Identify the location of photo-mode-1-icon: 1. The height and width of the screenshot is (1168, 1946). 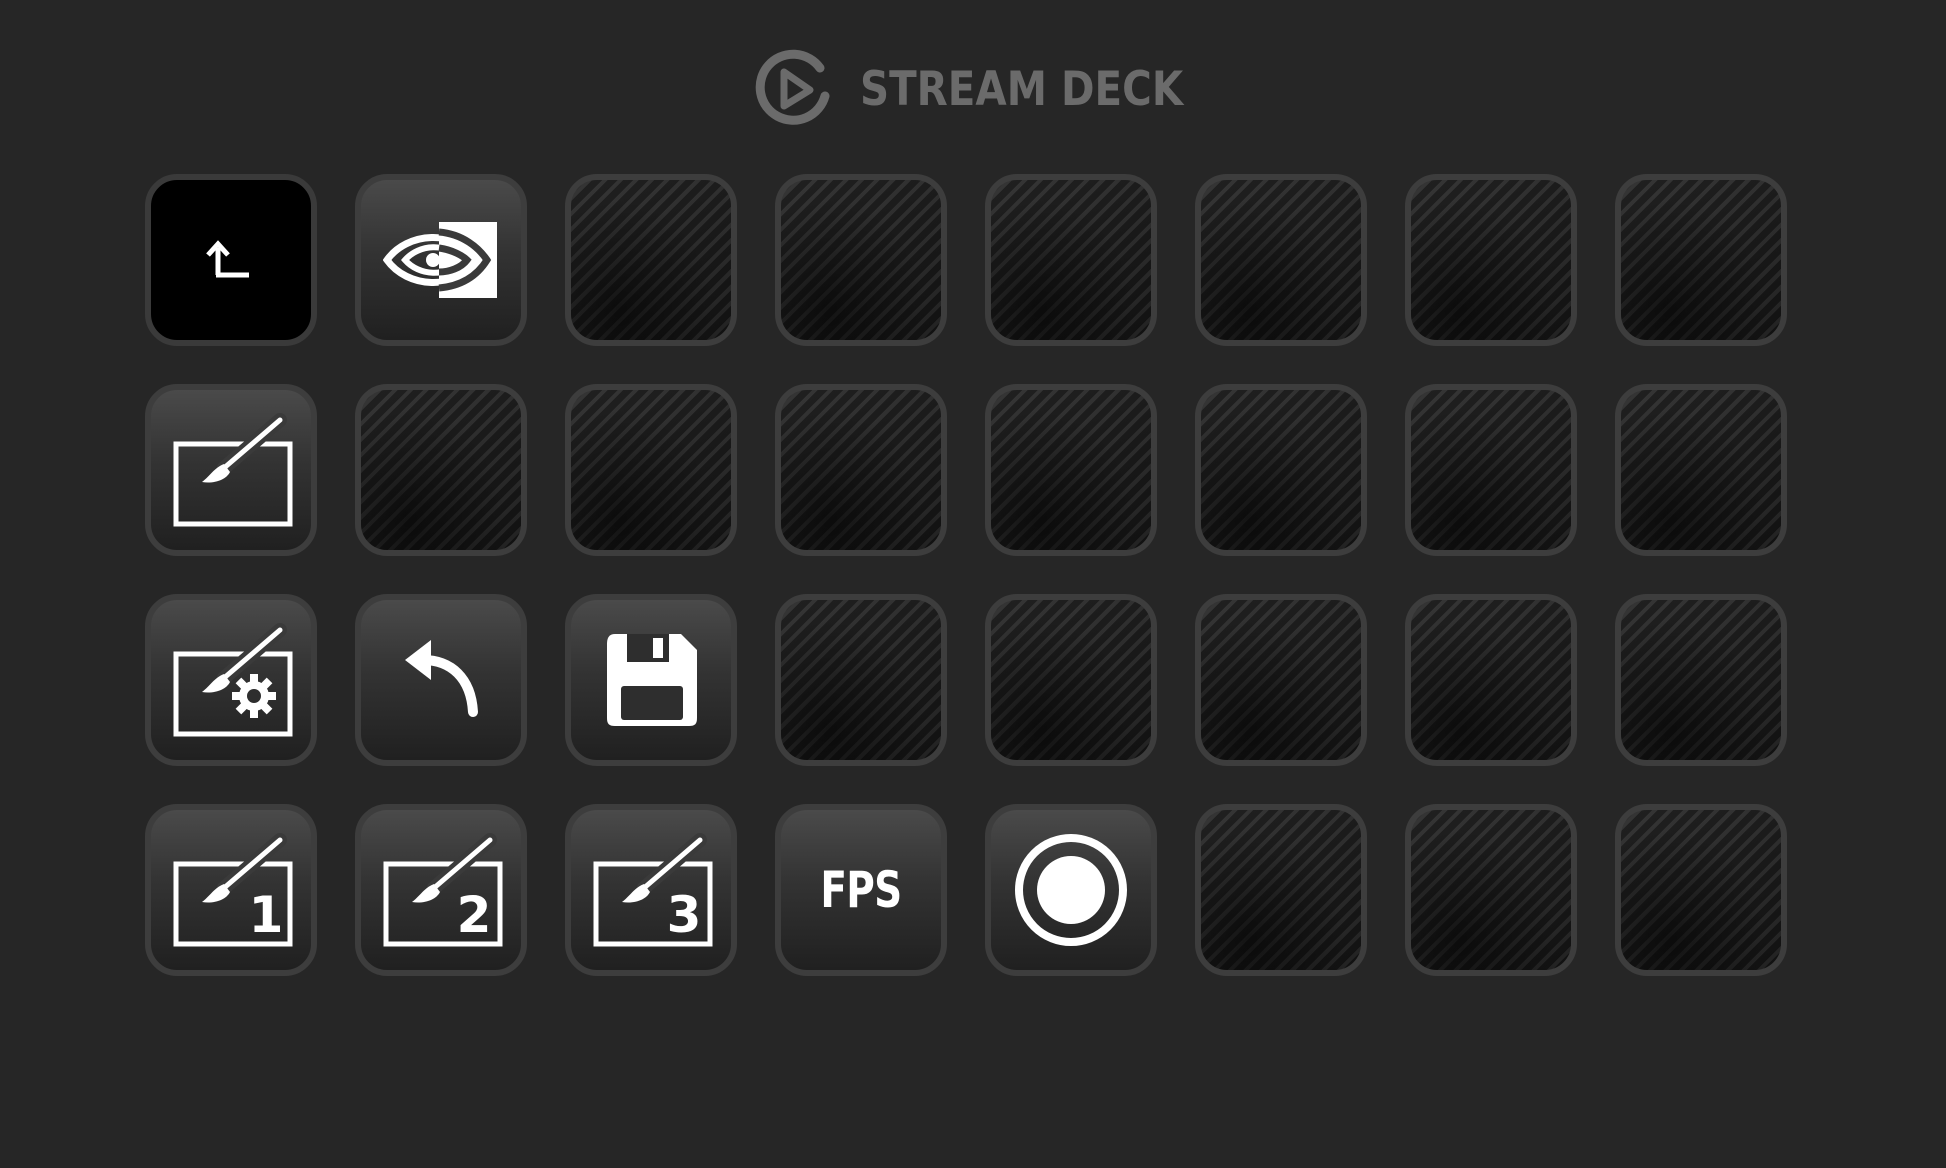
(233, 890).